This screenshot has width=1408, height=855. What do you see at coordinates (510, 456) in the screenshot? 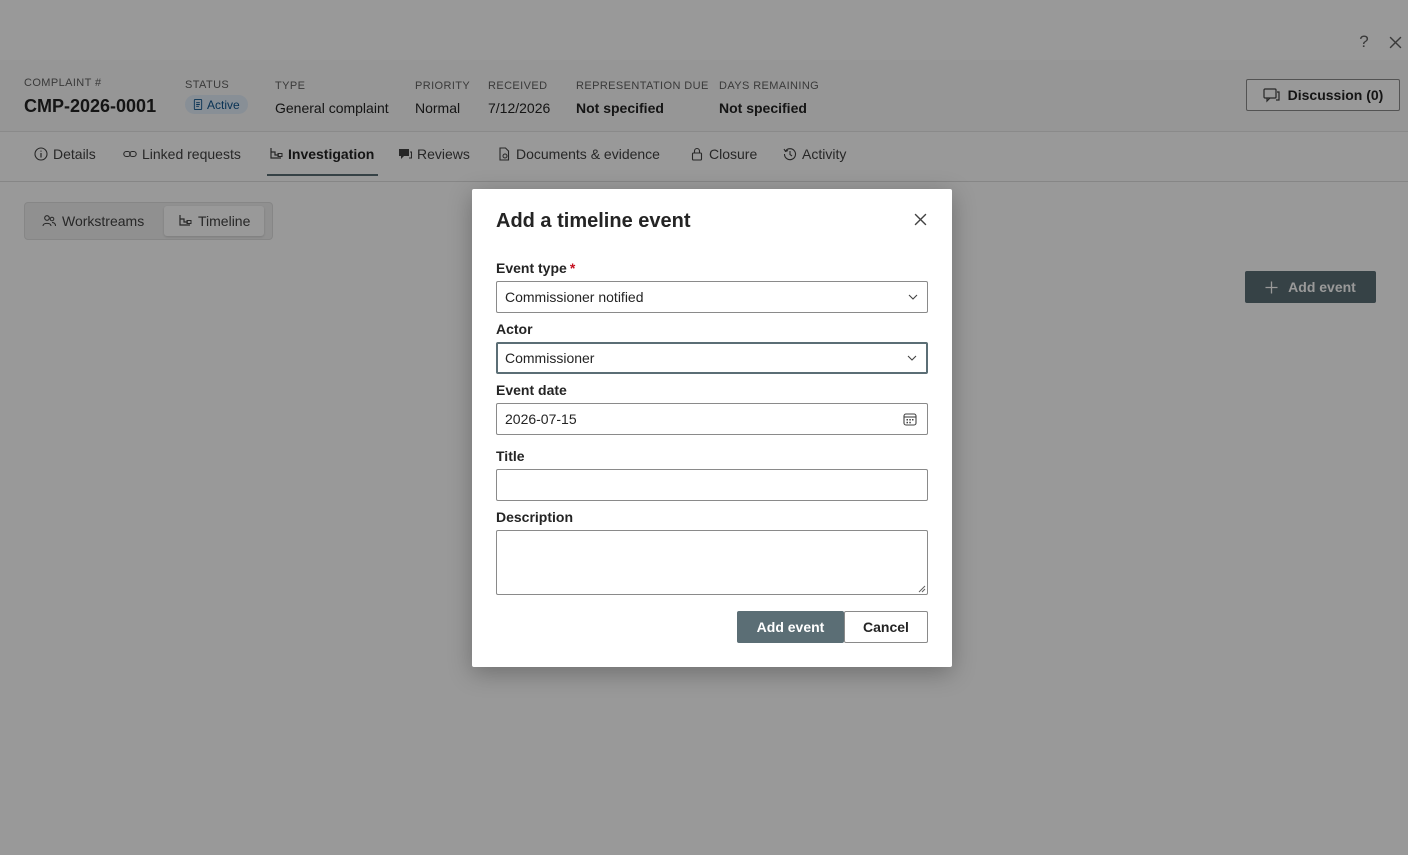
I see `title-label: Title` at bounding box center [510, 456].